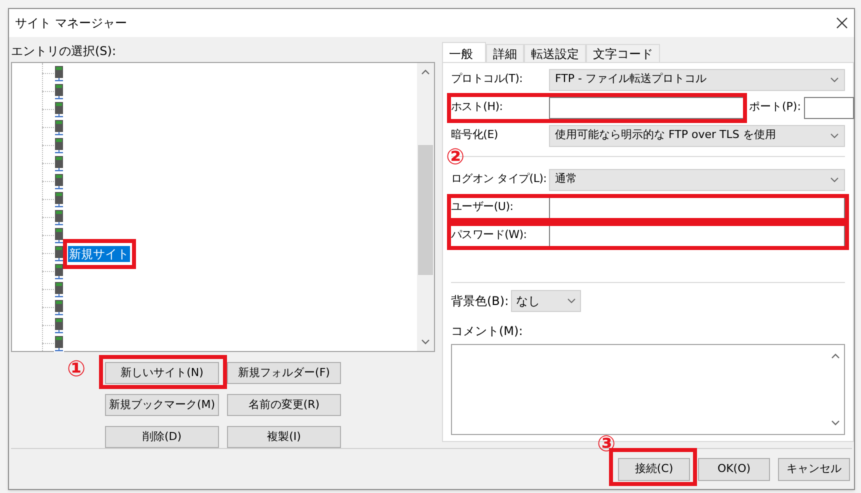 This screenshot has height=493, width=861. I want to click on tree-item: 新規サイト, so click(99, 254).